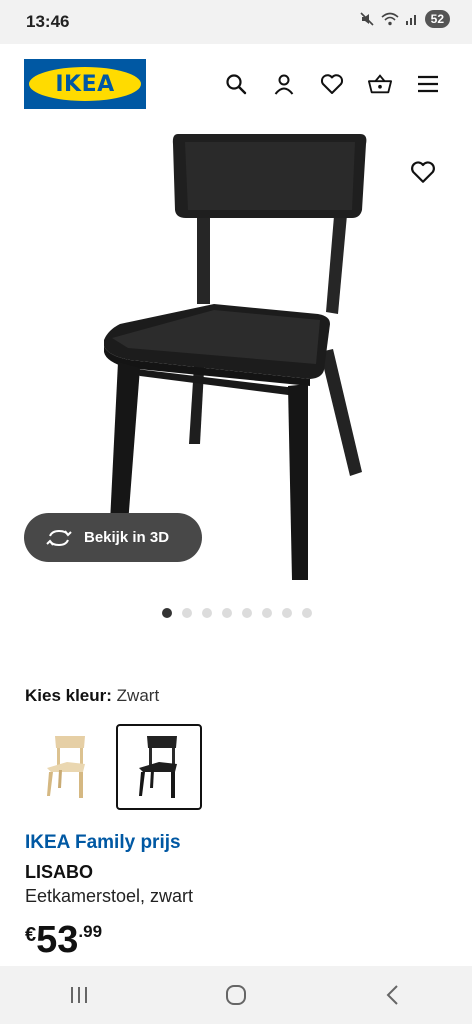  What do you see at coordinates (138, 695) in the screenshot?
I see `color-value: Zwart` at bounding box center [138, 695].